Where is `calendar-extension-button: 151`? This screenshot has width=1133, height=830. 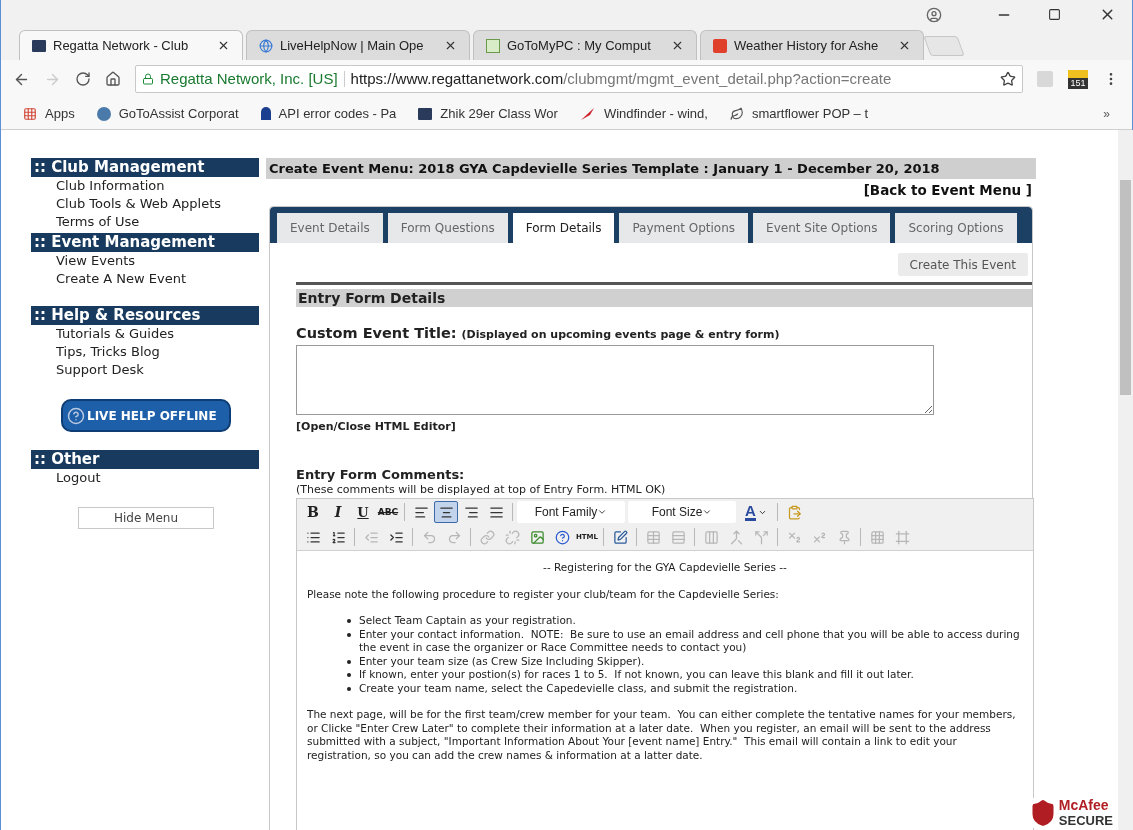
calendar-extension-button: 151 is located at coordinates (1078, 79).